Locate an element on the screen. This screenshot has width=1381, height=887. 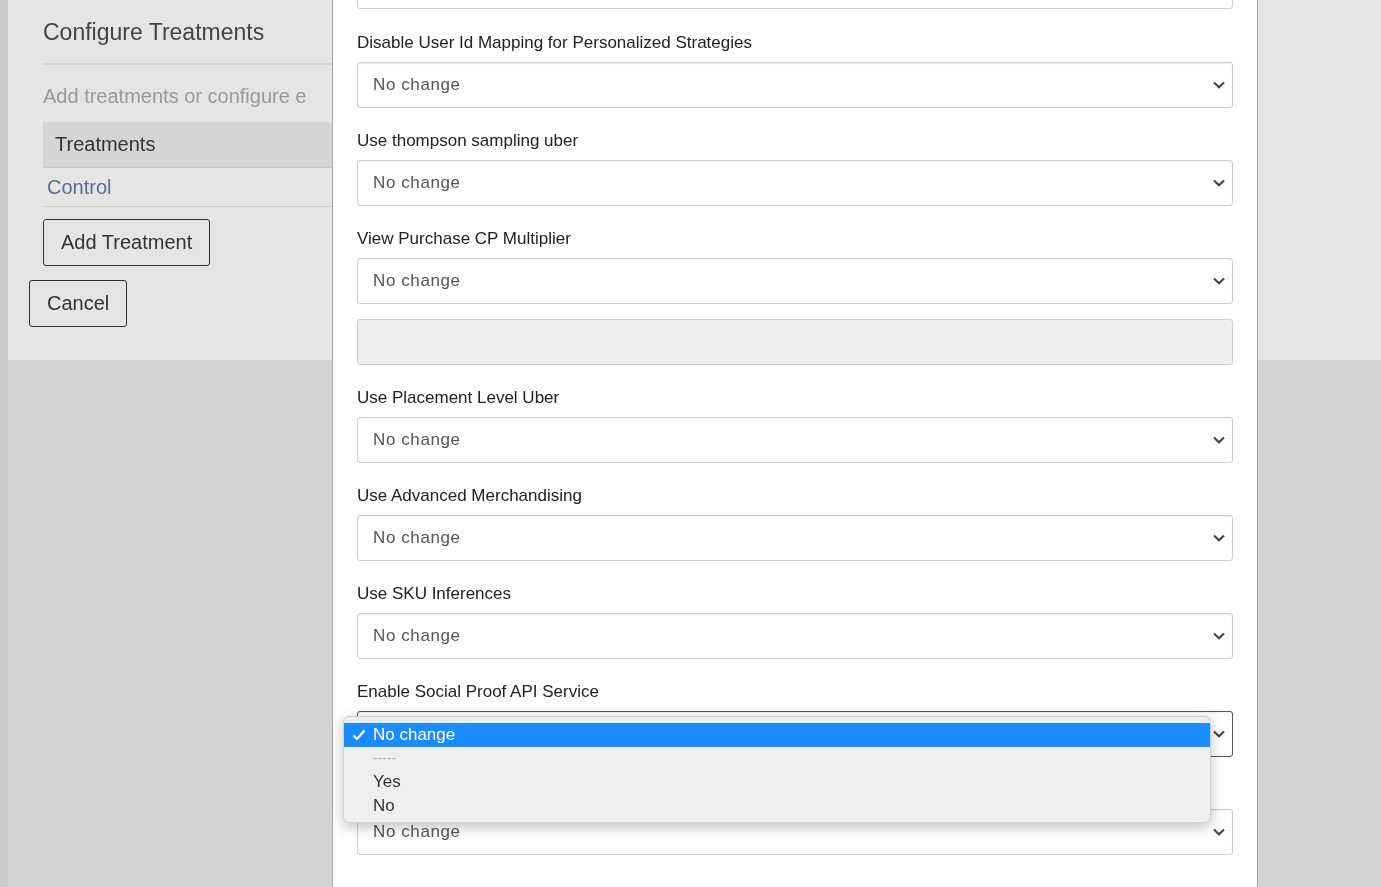
page-description: Add treatments or configure e is located at coordinates (175, 96).